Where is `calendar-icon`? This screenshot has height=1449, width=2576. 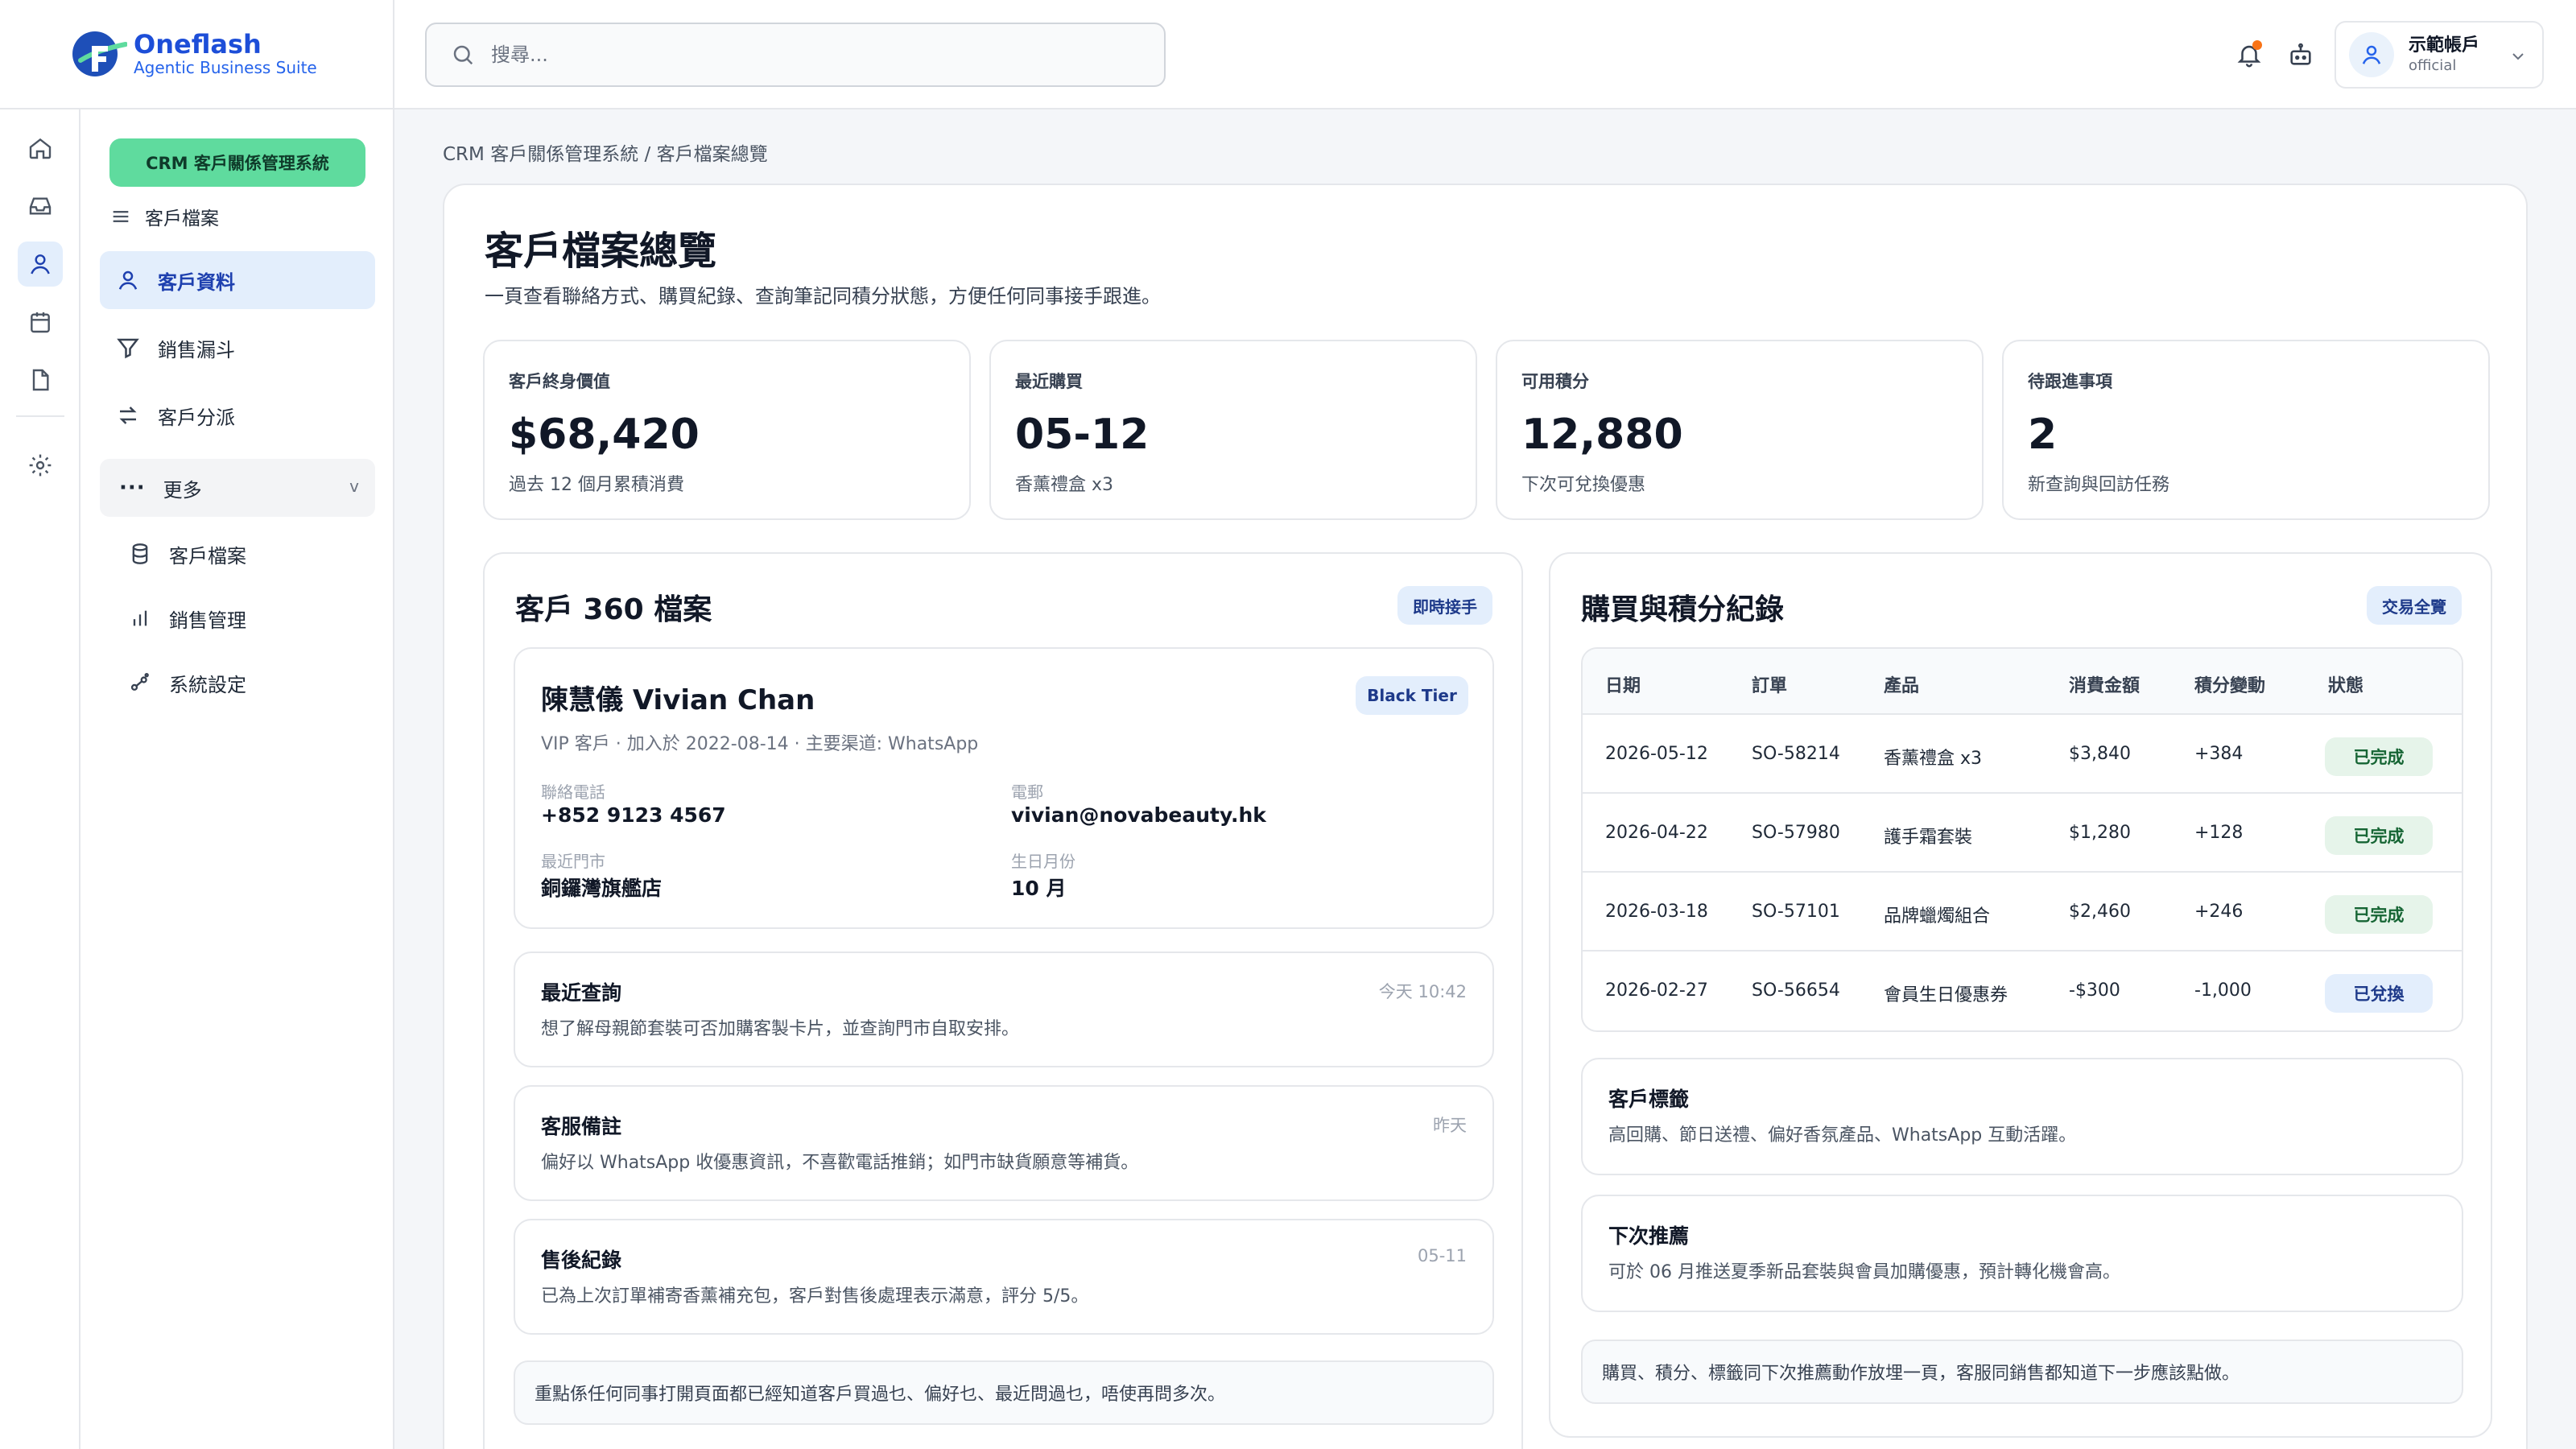
calendar-icon is located at coordinates (40, 322).